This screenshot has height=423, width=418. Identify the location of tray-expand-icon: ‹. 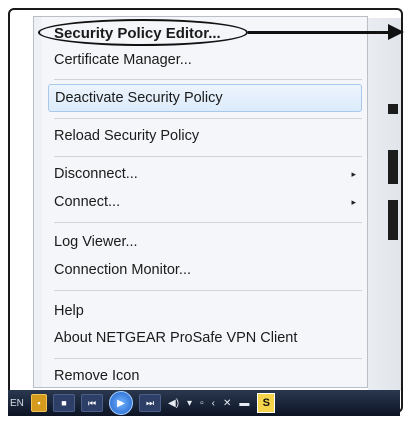
(213, 403).